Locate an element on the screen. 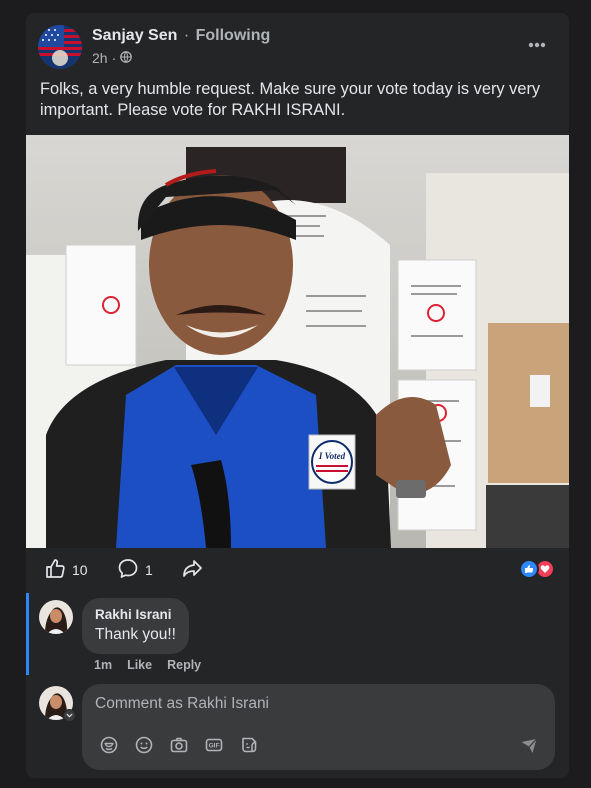  svg-text: GIF is located at coordinates (213, 745).